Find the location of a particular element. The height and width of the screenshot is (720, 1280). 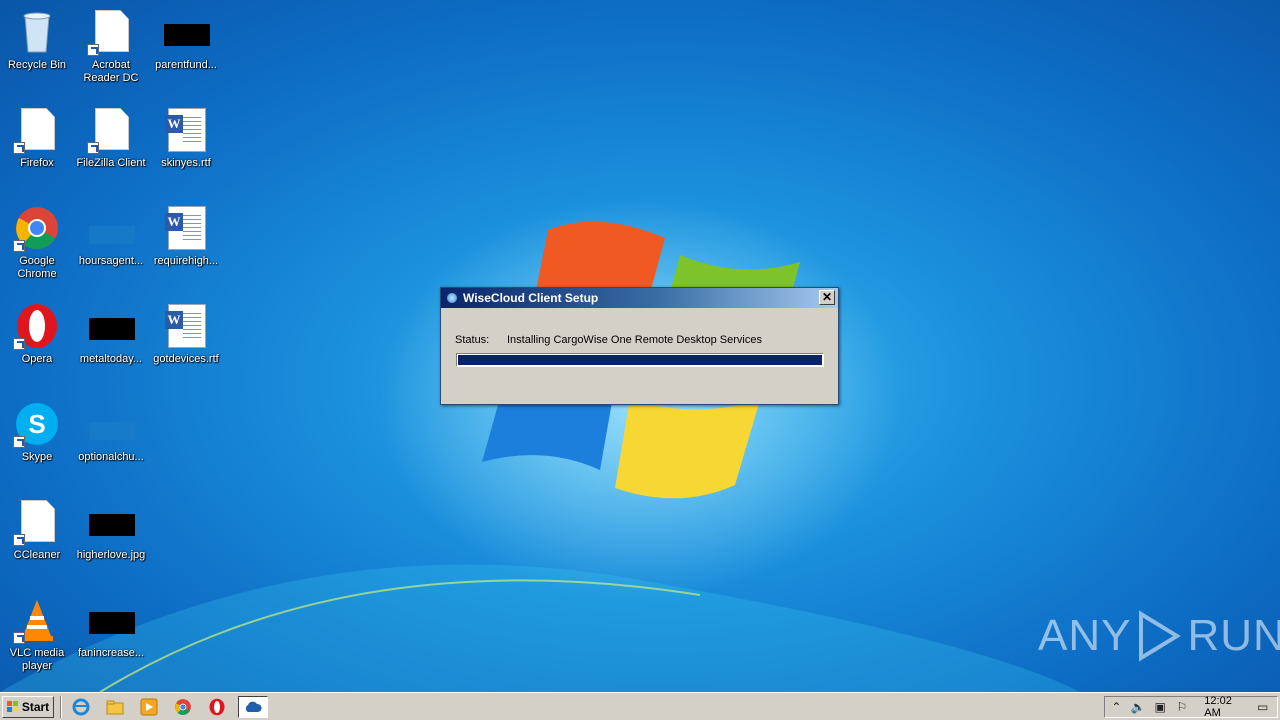

icon-label: Firefox is located at coordinates (37, 163).